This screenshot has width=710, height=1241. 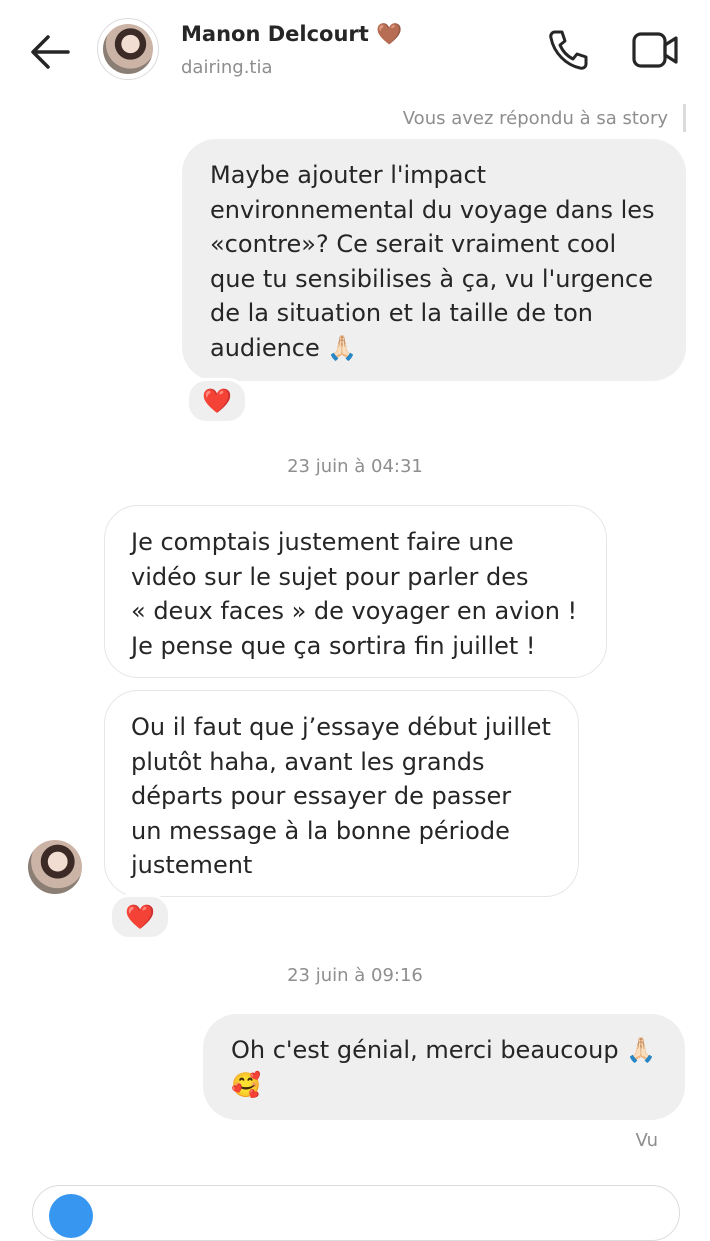 I want to click on message-line: Maybe ajouter l'impact, so click(x=348, y=175).